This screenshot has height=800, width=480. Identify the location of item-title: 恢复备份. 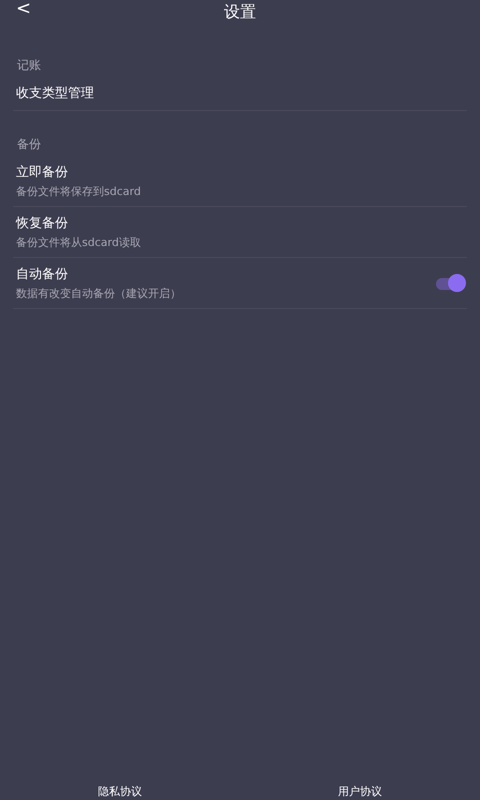
(42, 224).